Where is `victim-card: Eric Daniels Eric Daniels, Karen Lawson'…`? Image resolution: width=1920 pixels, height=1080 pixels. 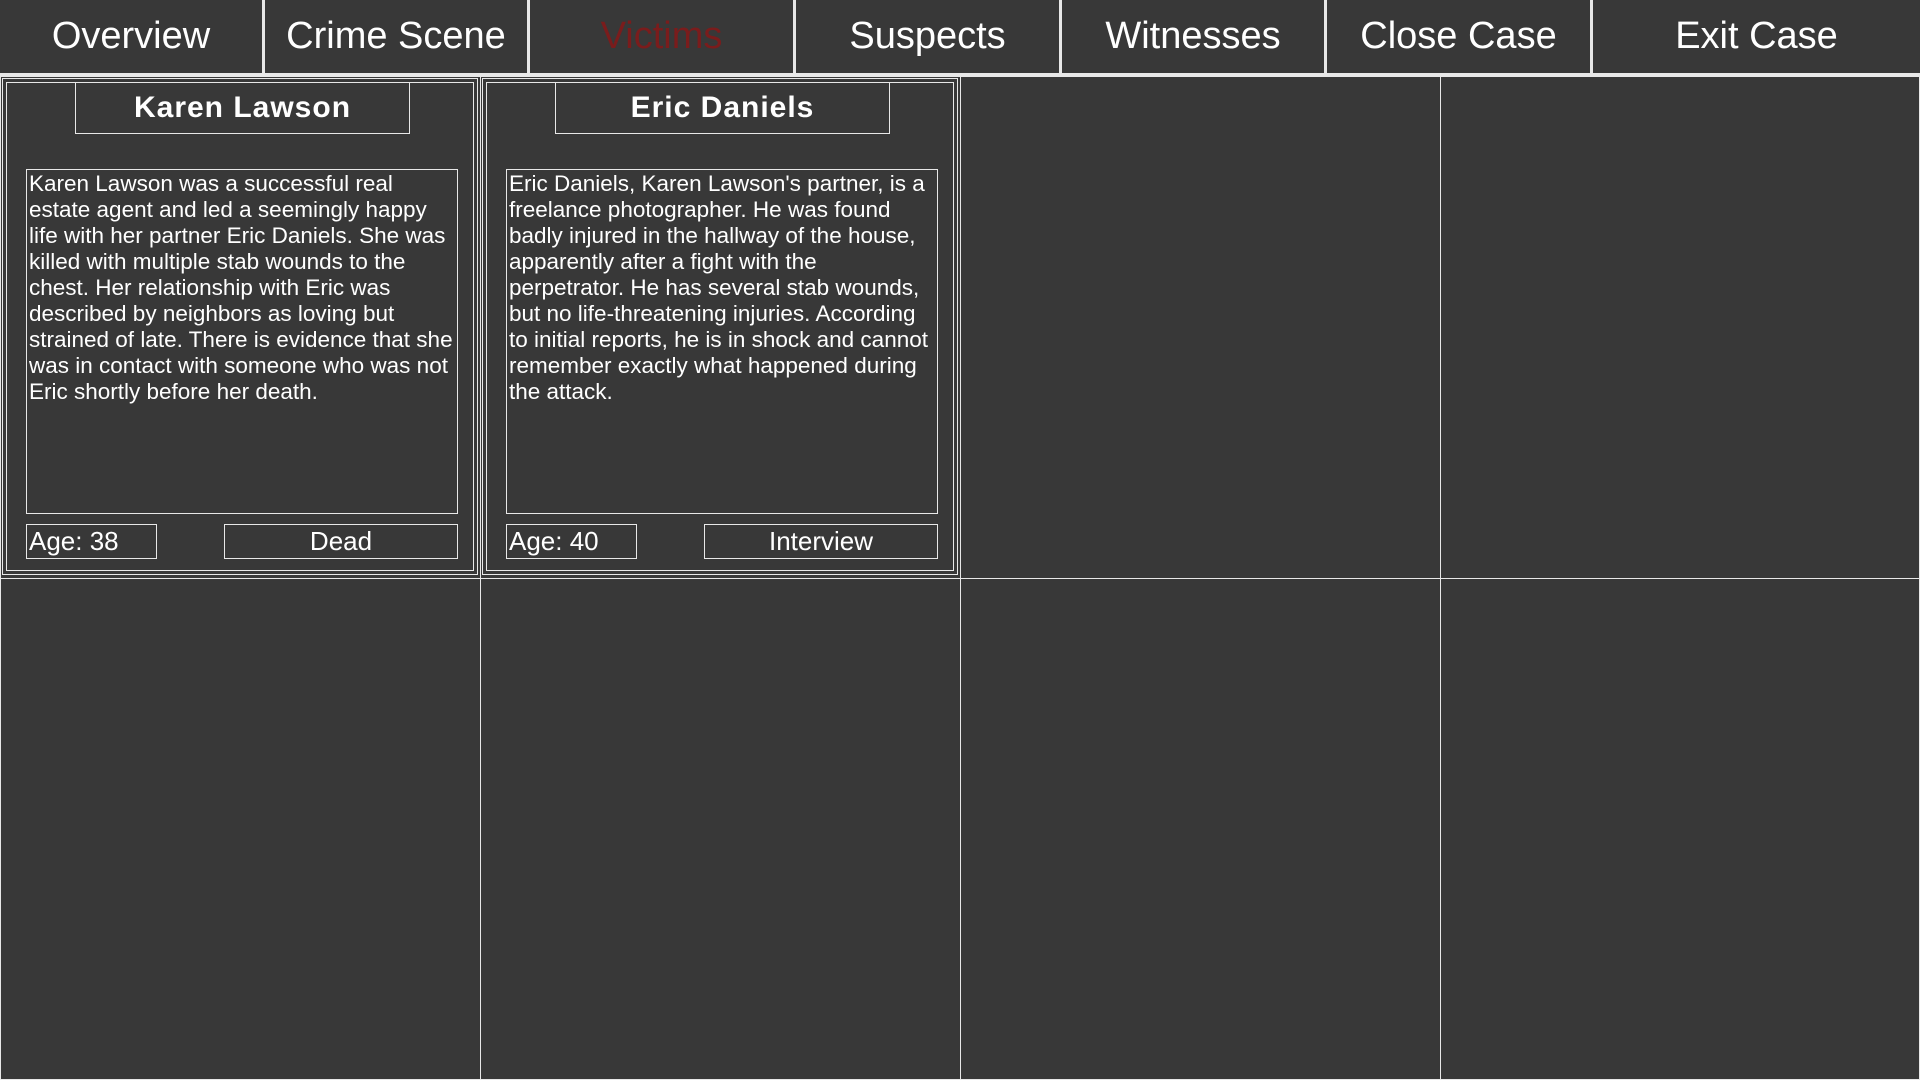 victim-card: Eric Daniels Eric Daniels, Karen Lawson'… is located at coordinates (720, 326).